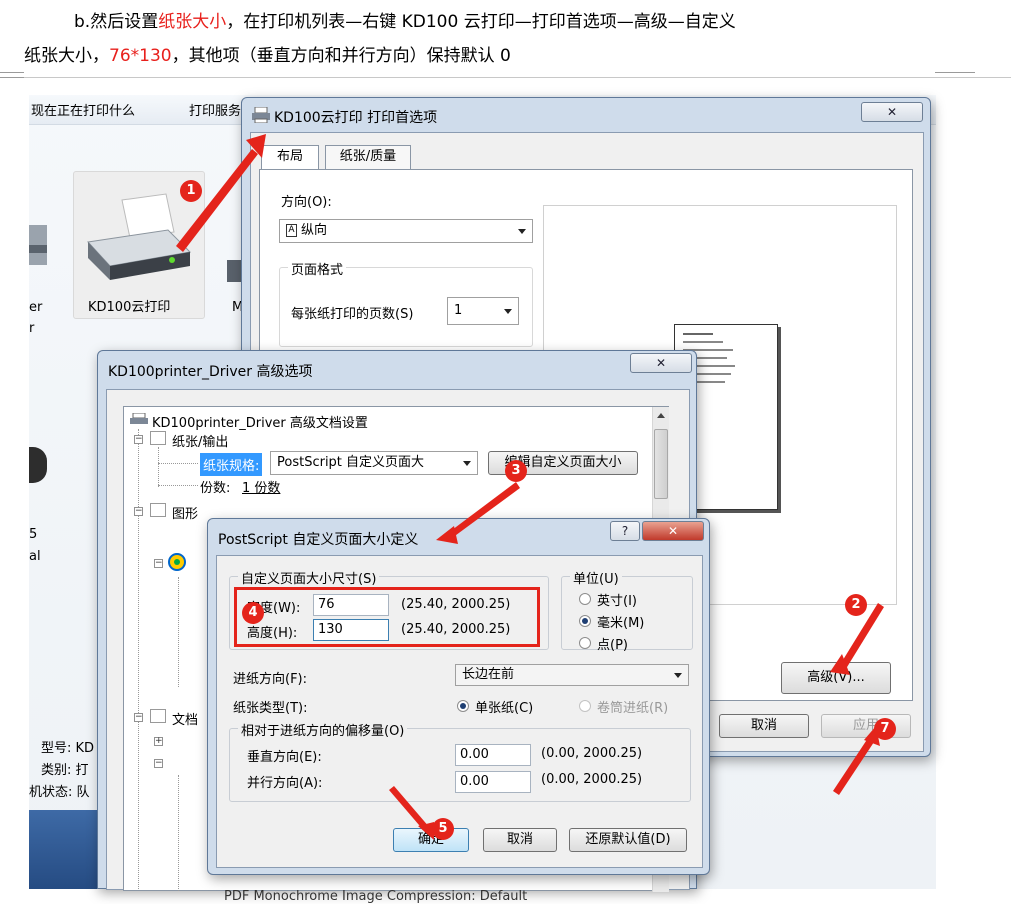  What do you see at coordinates (443, 829) in the screenshot?
I see `step-badge-5: 5` at bounding box center [443, 829].